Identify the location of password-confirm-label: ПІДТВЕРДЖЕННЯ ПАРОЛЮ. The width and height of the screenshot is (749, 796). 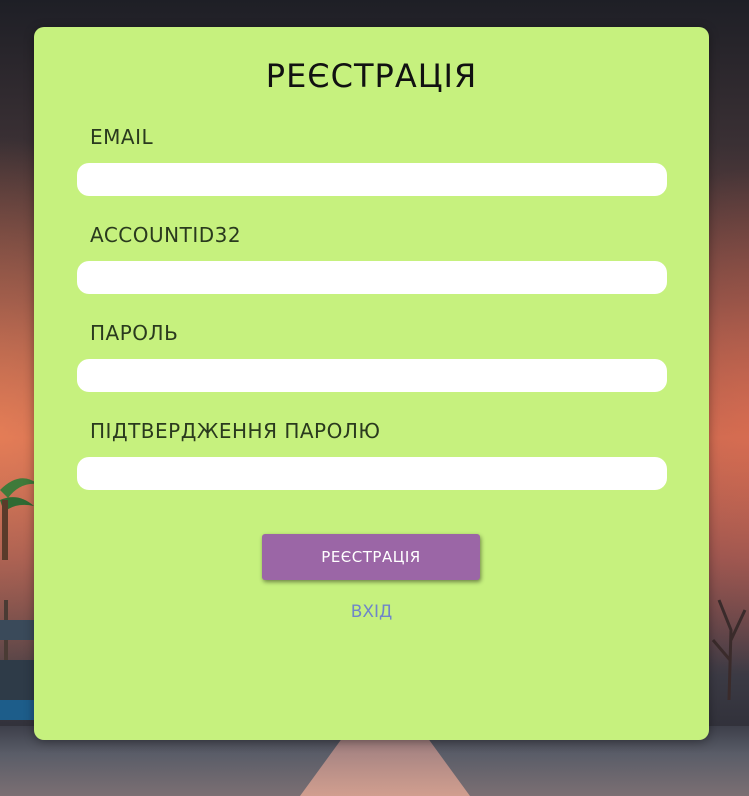
(235, 431).